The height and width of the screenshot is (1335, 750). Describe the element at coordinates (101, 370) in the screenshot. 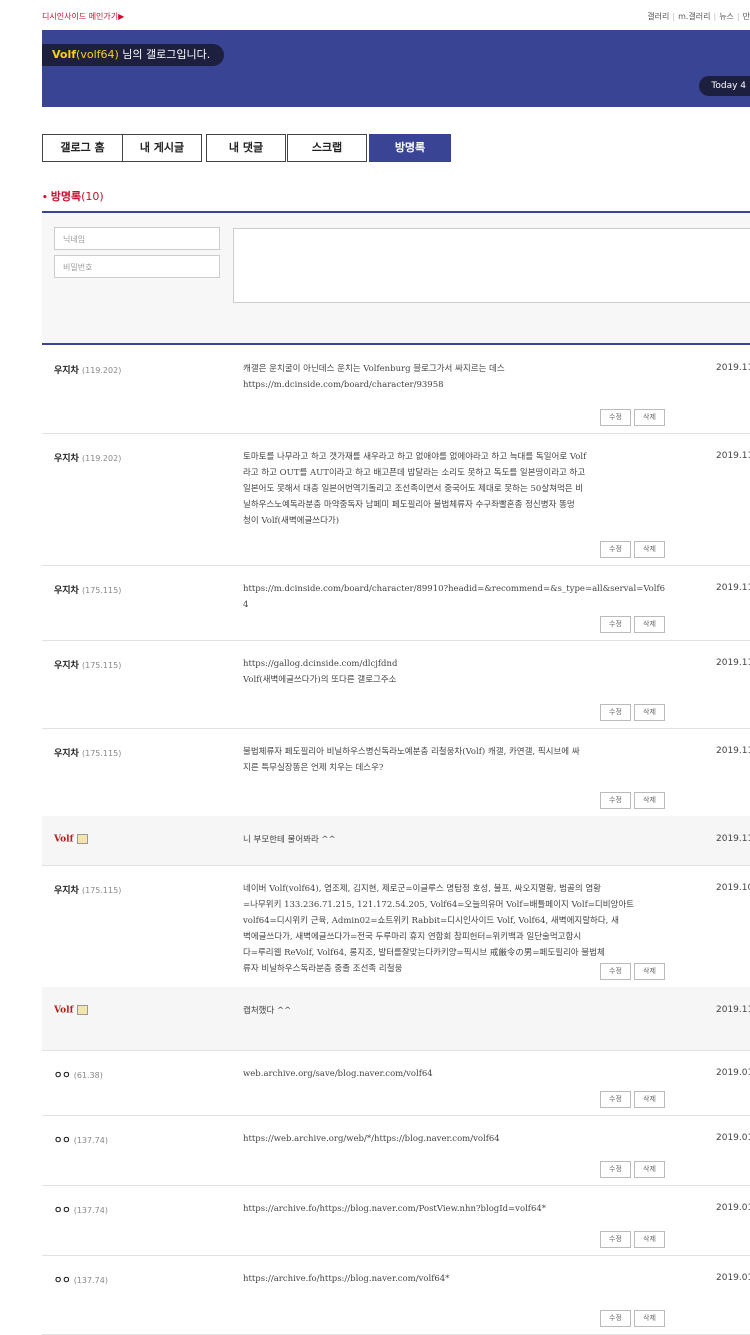

I see `author-ip: (119.202)` at that location.